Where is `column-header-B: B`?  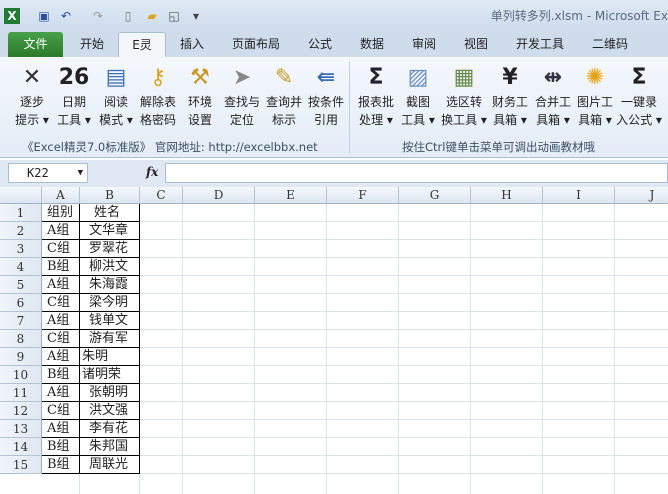 column-header-B: B is located at coordinates (110, 195).